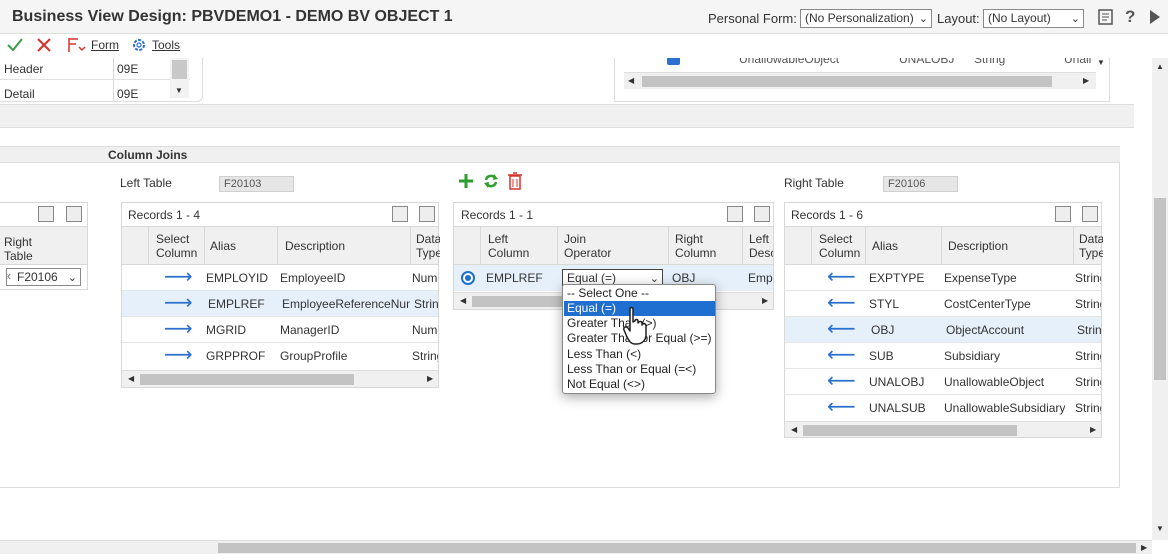 The image size is (1168, 559). I want to click on table-row: Header 09E, so click(95, 69).